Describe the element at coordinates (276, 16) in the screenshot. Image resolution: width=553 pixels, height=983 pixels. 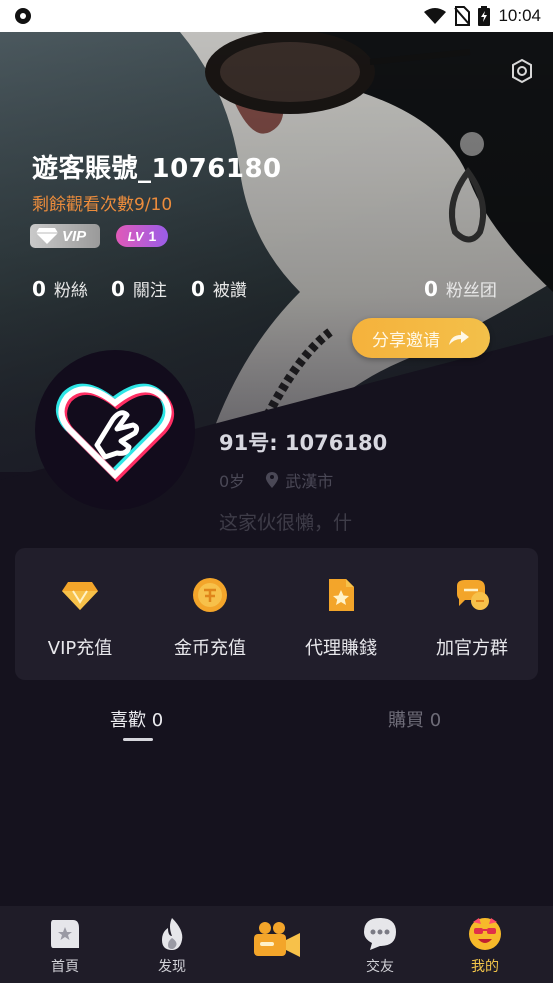
I see `status-bar: 10:04` at that location.